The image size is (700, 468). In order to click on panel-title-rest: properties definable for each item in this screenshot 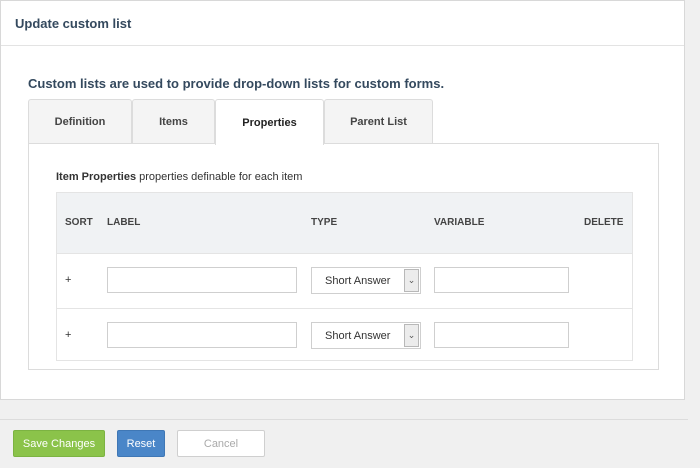, I will do `click(219, 177)`.